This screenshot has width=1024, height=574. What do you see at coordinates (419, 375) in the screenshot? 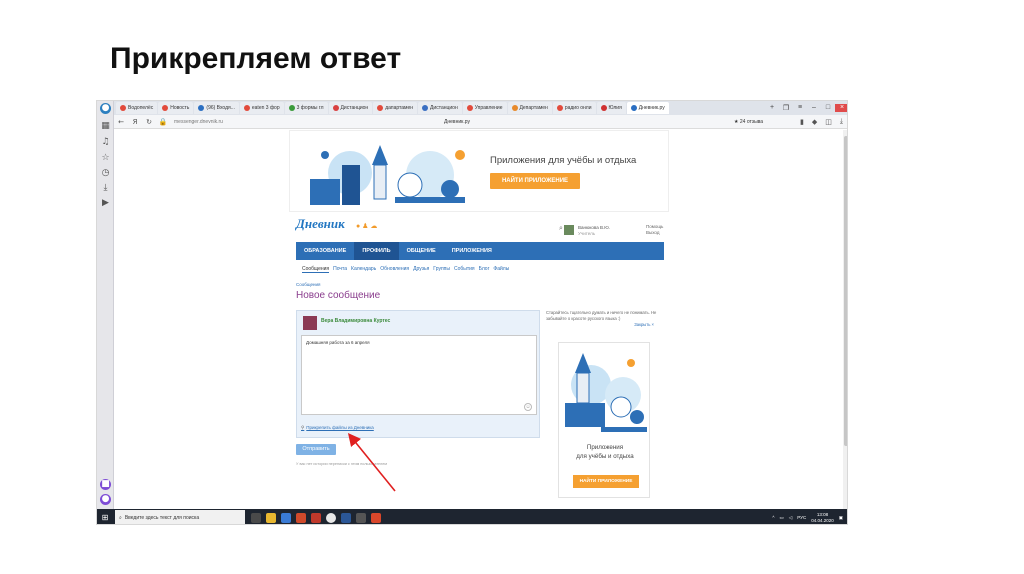
I see `message-textarea: Домашняя работа за 6 апреля ☺` at bounding box center [419, 375].